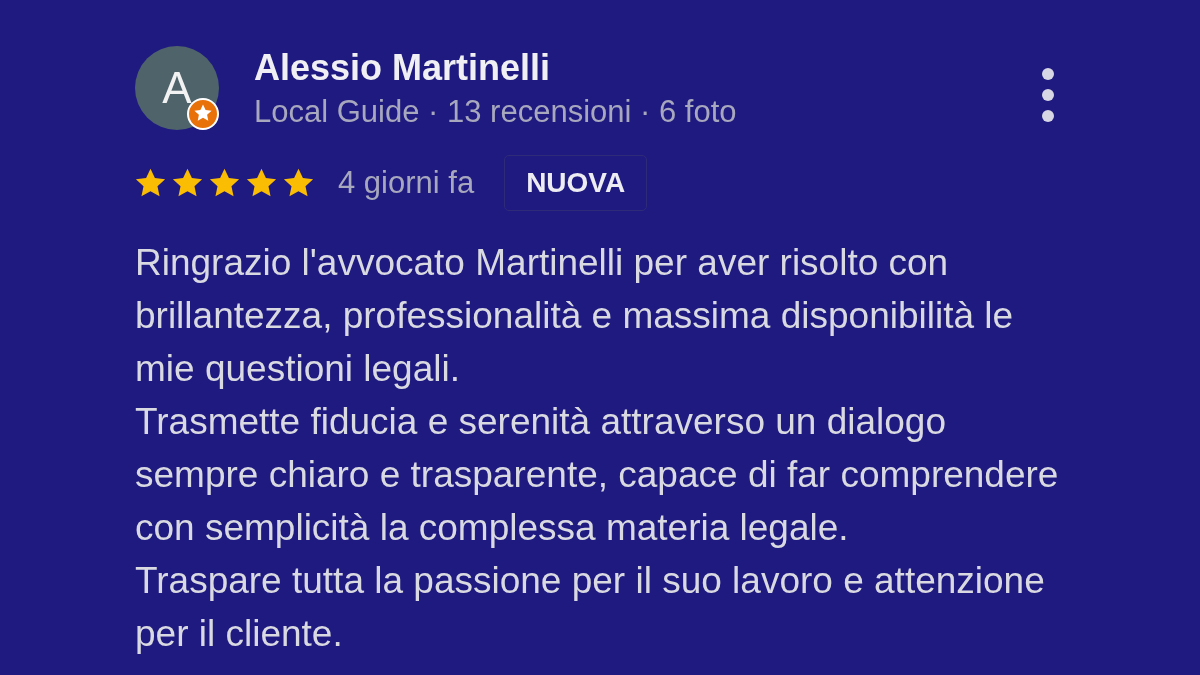  I want to click on more-options-button, so click(1048, 95).